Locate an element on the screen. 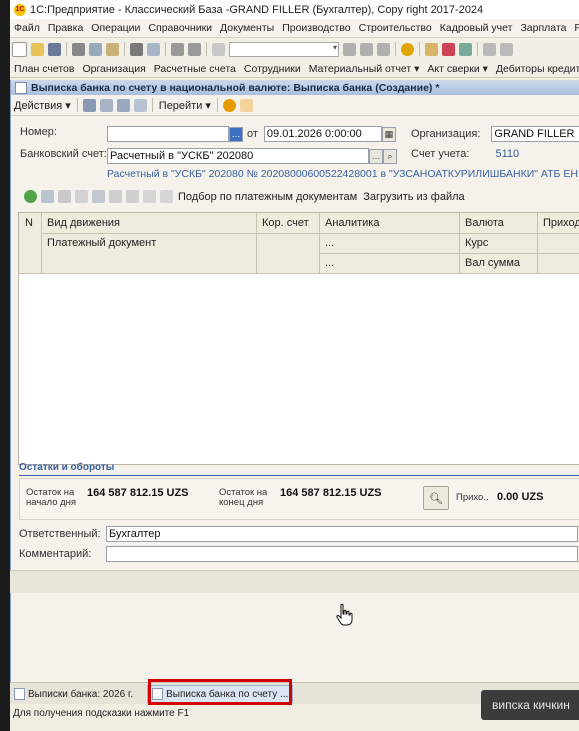  number-row: Номер: is located at coordinates (38, 132).